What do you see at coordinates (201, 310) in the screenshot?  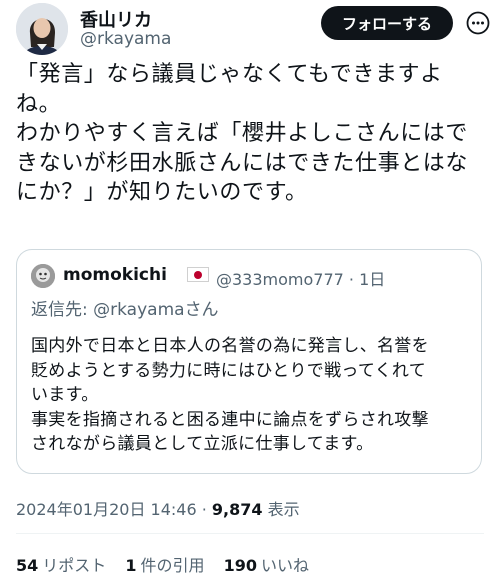 I see `reply-to-suffix: さん` at bounding box center [201, 310].